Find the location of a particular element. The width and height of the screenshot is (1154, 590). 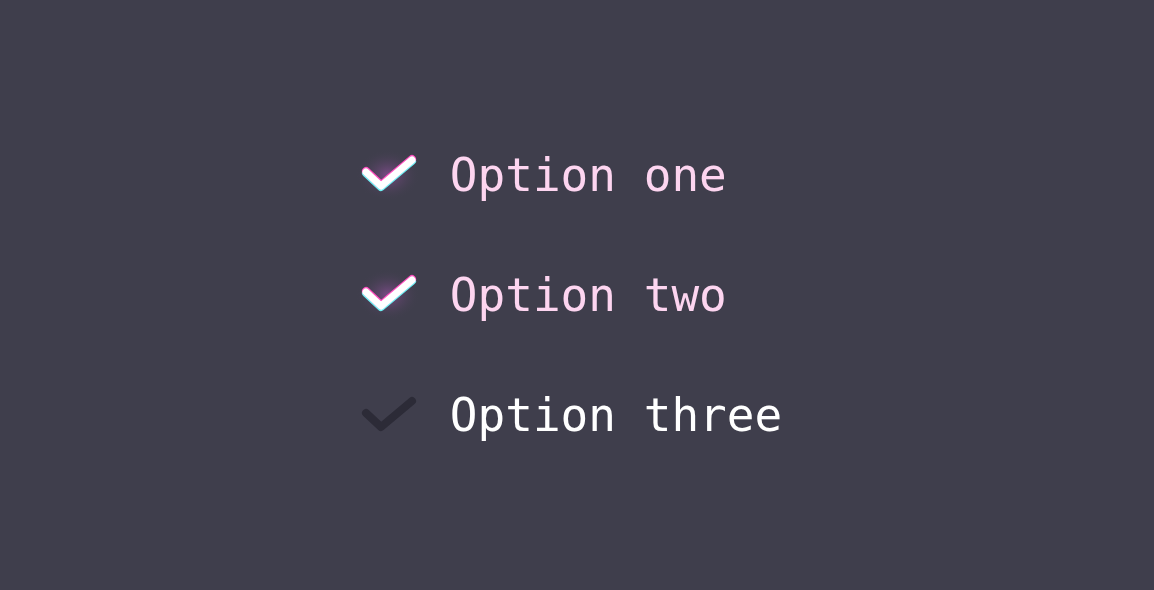

option-label: Option one is located at coordinates (588, 175).